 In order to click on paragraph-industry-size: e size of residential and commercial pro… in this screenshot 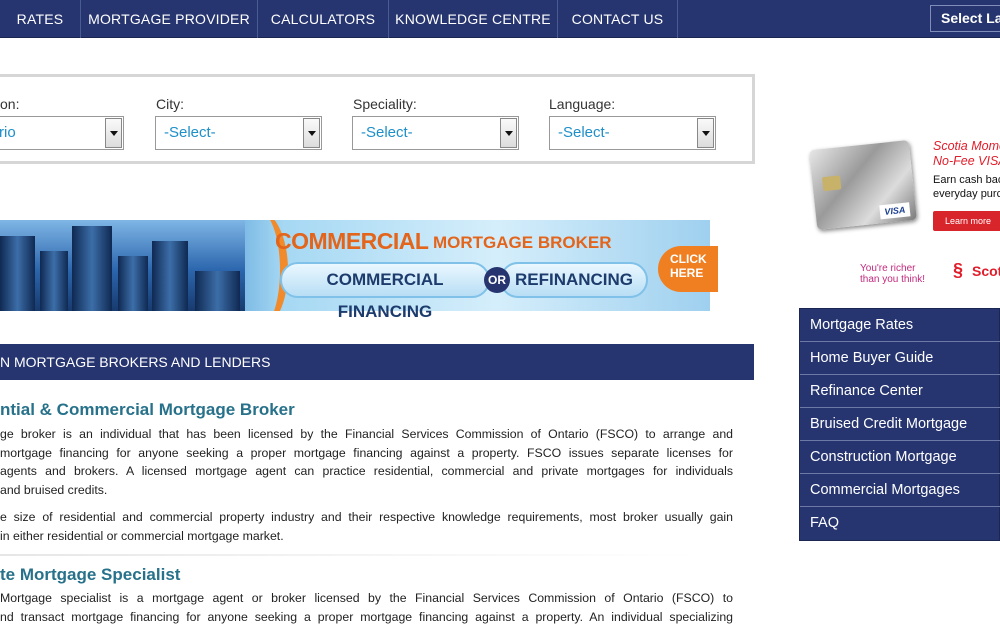, I will do `click(366, 526)`.